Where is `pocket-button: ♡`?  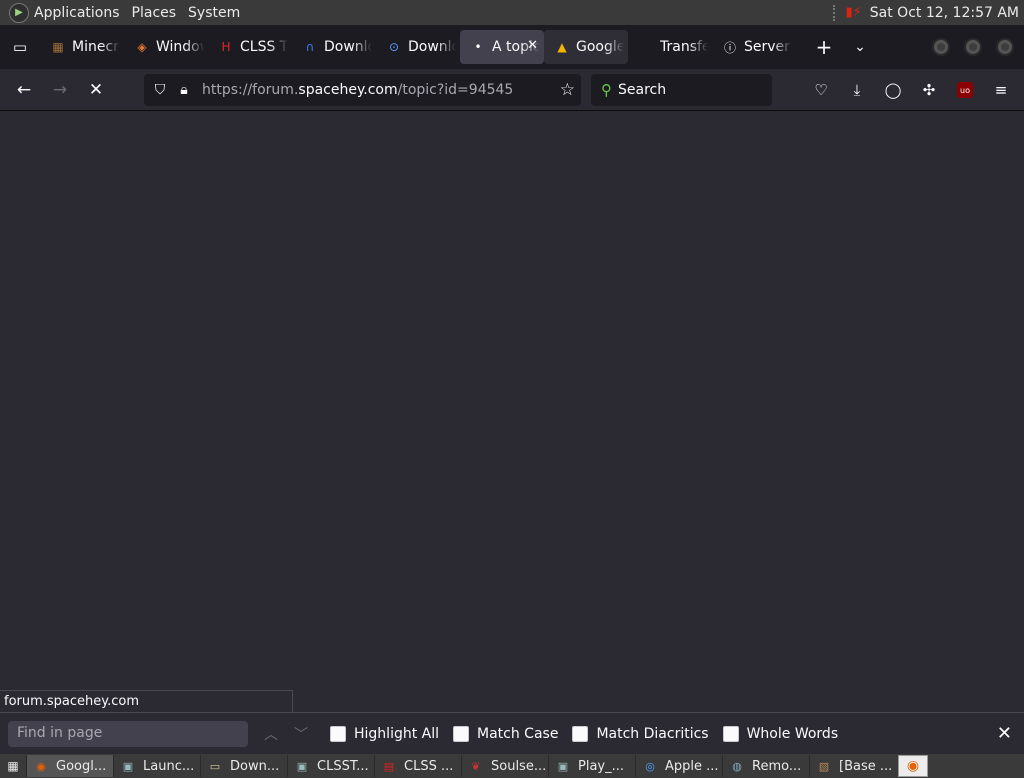 pocket-button: ♡ is located at coordinates (821, 90).